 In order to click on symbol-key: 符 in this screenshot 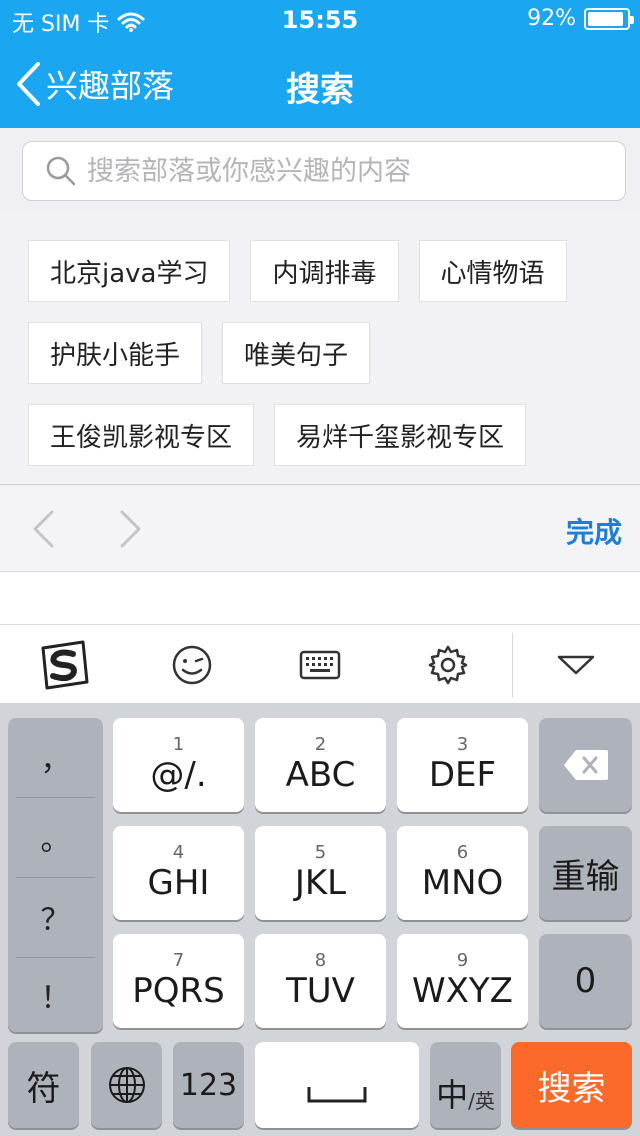, I will do `click(43, 1085)`.